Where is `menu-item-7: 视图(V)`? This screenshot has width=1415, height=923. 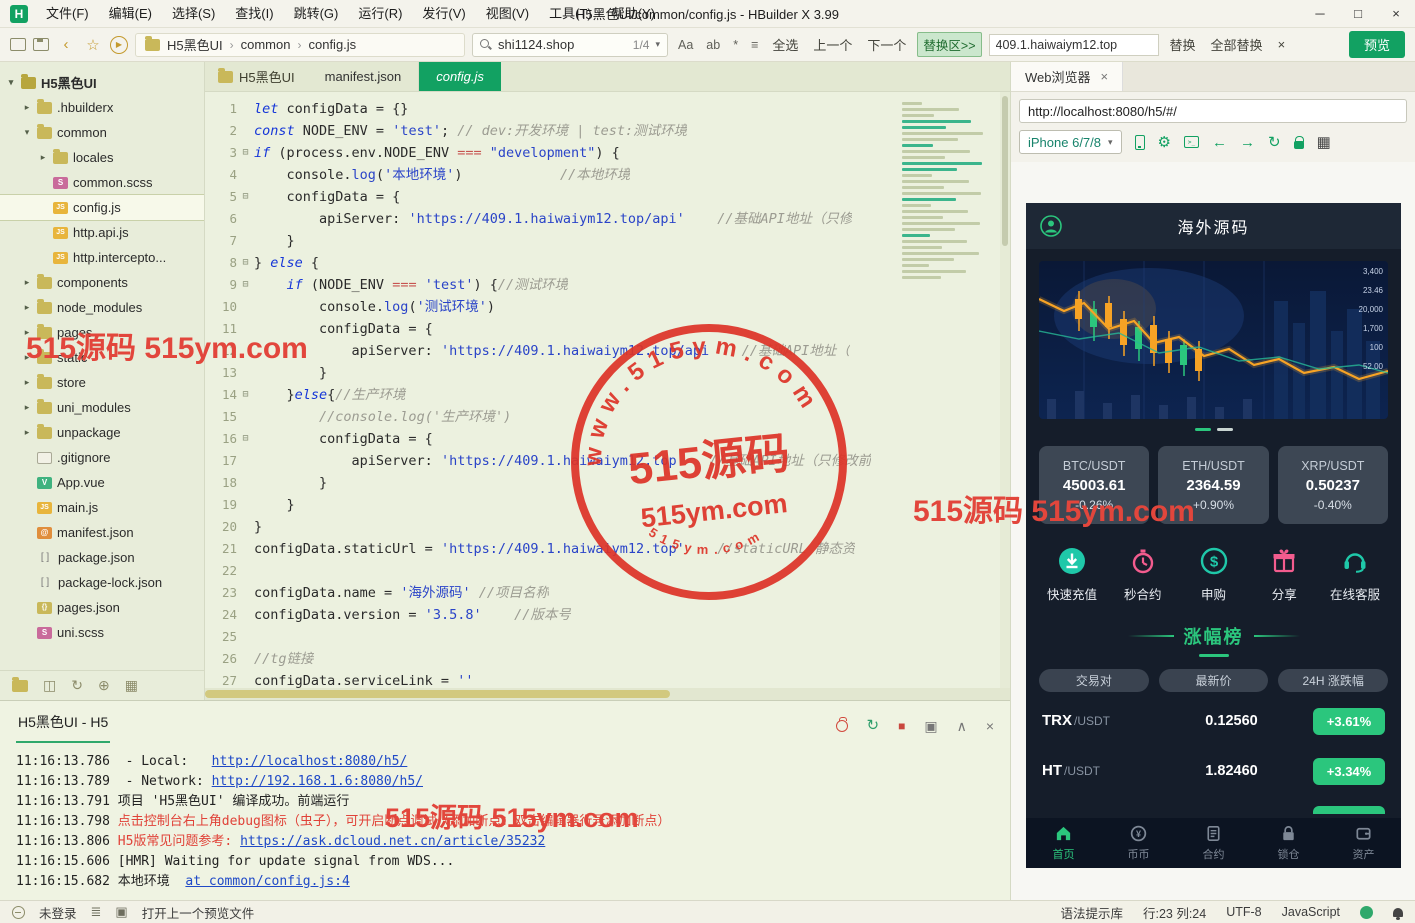
menu-item-7: 视图(V) is located at coordinates (507, 14).